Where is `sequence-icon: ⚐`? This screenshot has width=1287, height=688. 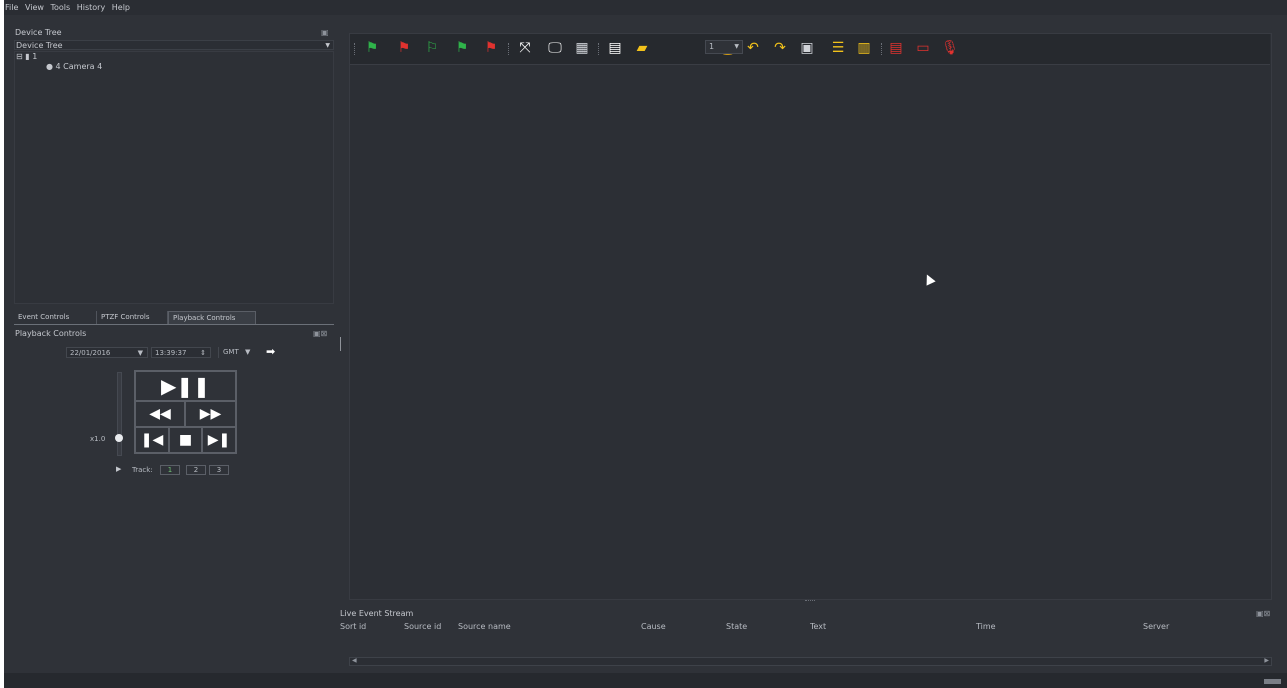 sequence-icon: ⚐ is located at coordinates (432, 48).